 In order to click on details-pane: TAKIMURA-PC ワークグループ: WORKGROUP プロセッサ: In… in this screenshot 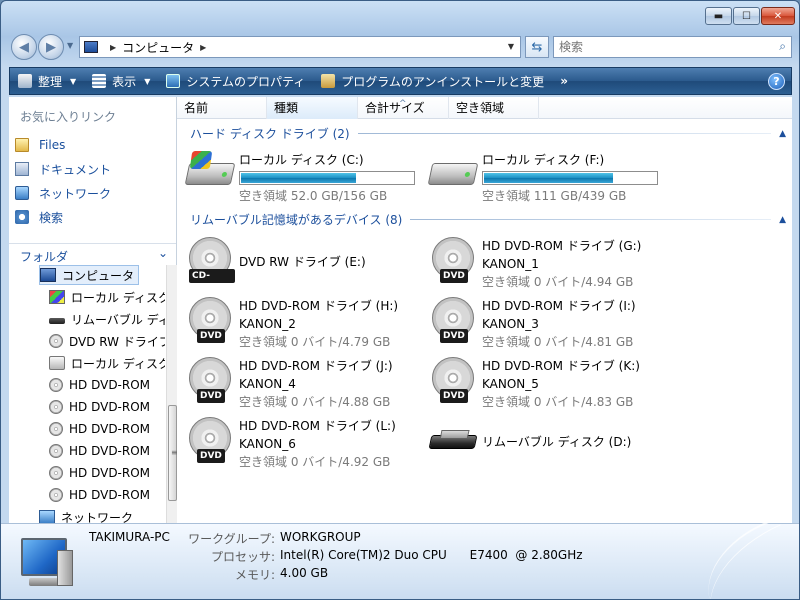, I will do `click(400, 558)`.